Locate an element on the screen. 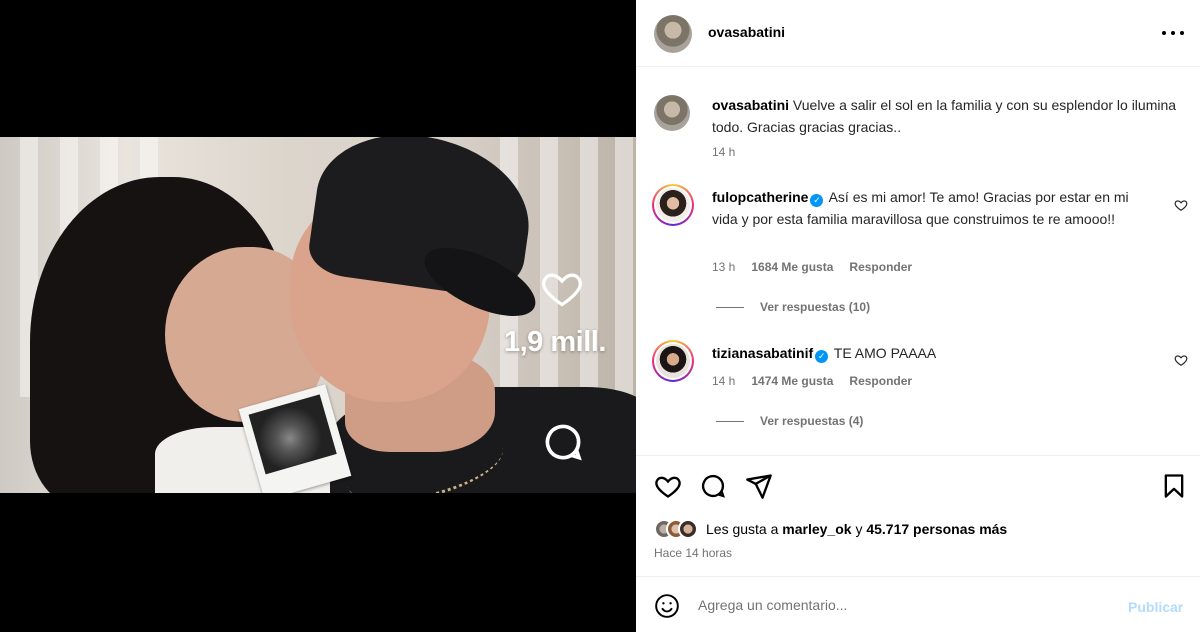 The image size is (1200, 632). liker-avatar is located at coordinates (688, 529).